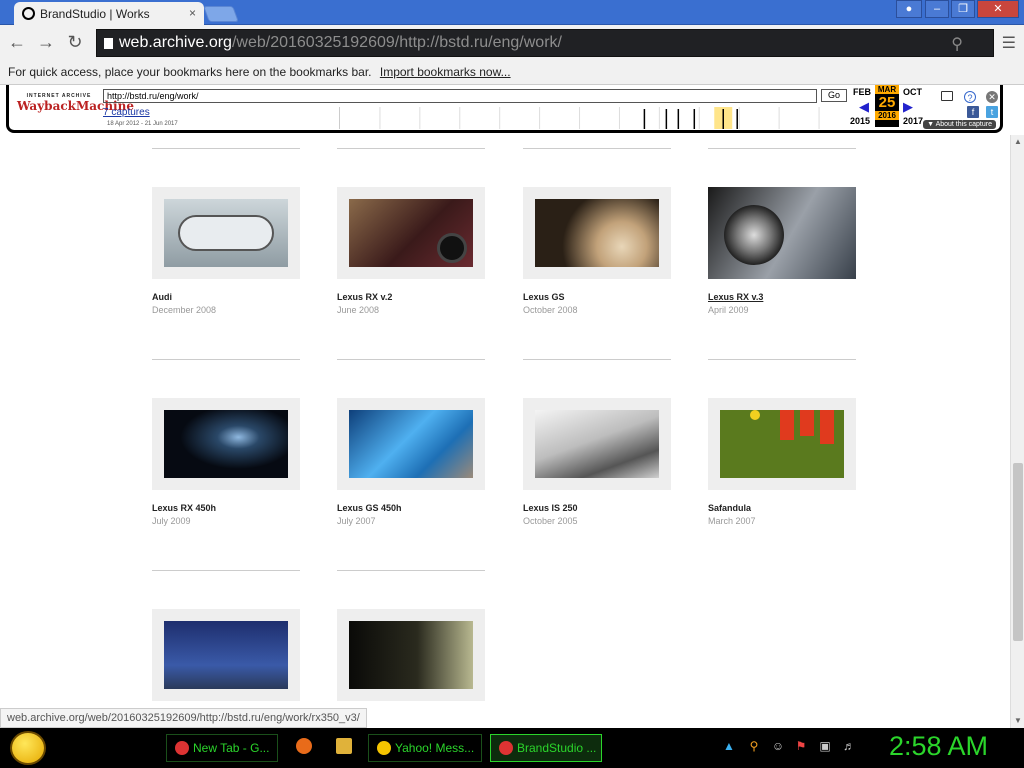 The height and width of the screenshot is (768, 1024). I want to click on go-button: Go, so click(834, 95).